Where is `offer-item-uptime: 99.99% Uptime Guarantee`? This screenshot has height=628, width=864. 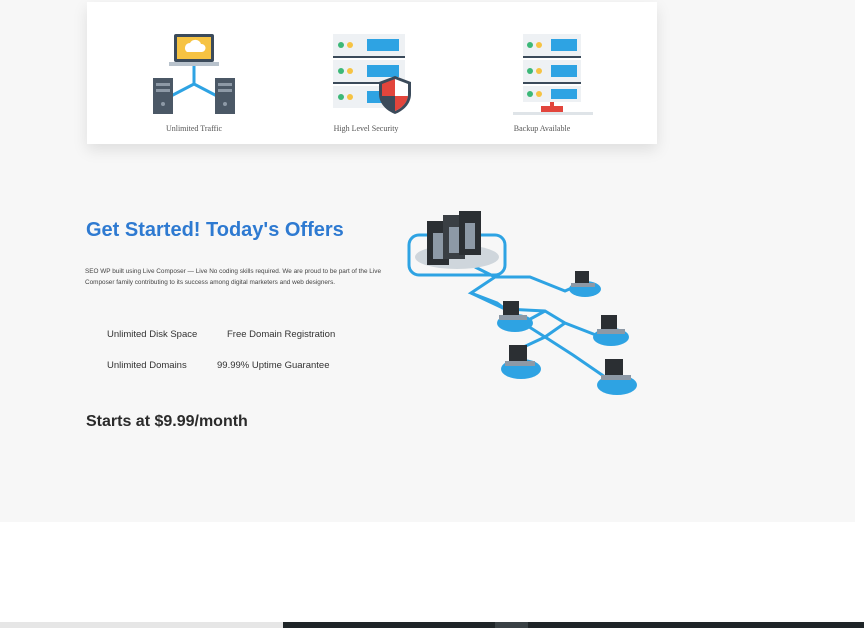 offer-item-uptime: 99.99% Uptime Guarantee is located at coordinates (273, 365).